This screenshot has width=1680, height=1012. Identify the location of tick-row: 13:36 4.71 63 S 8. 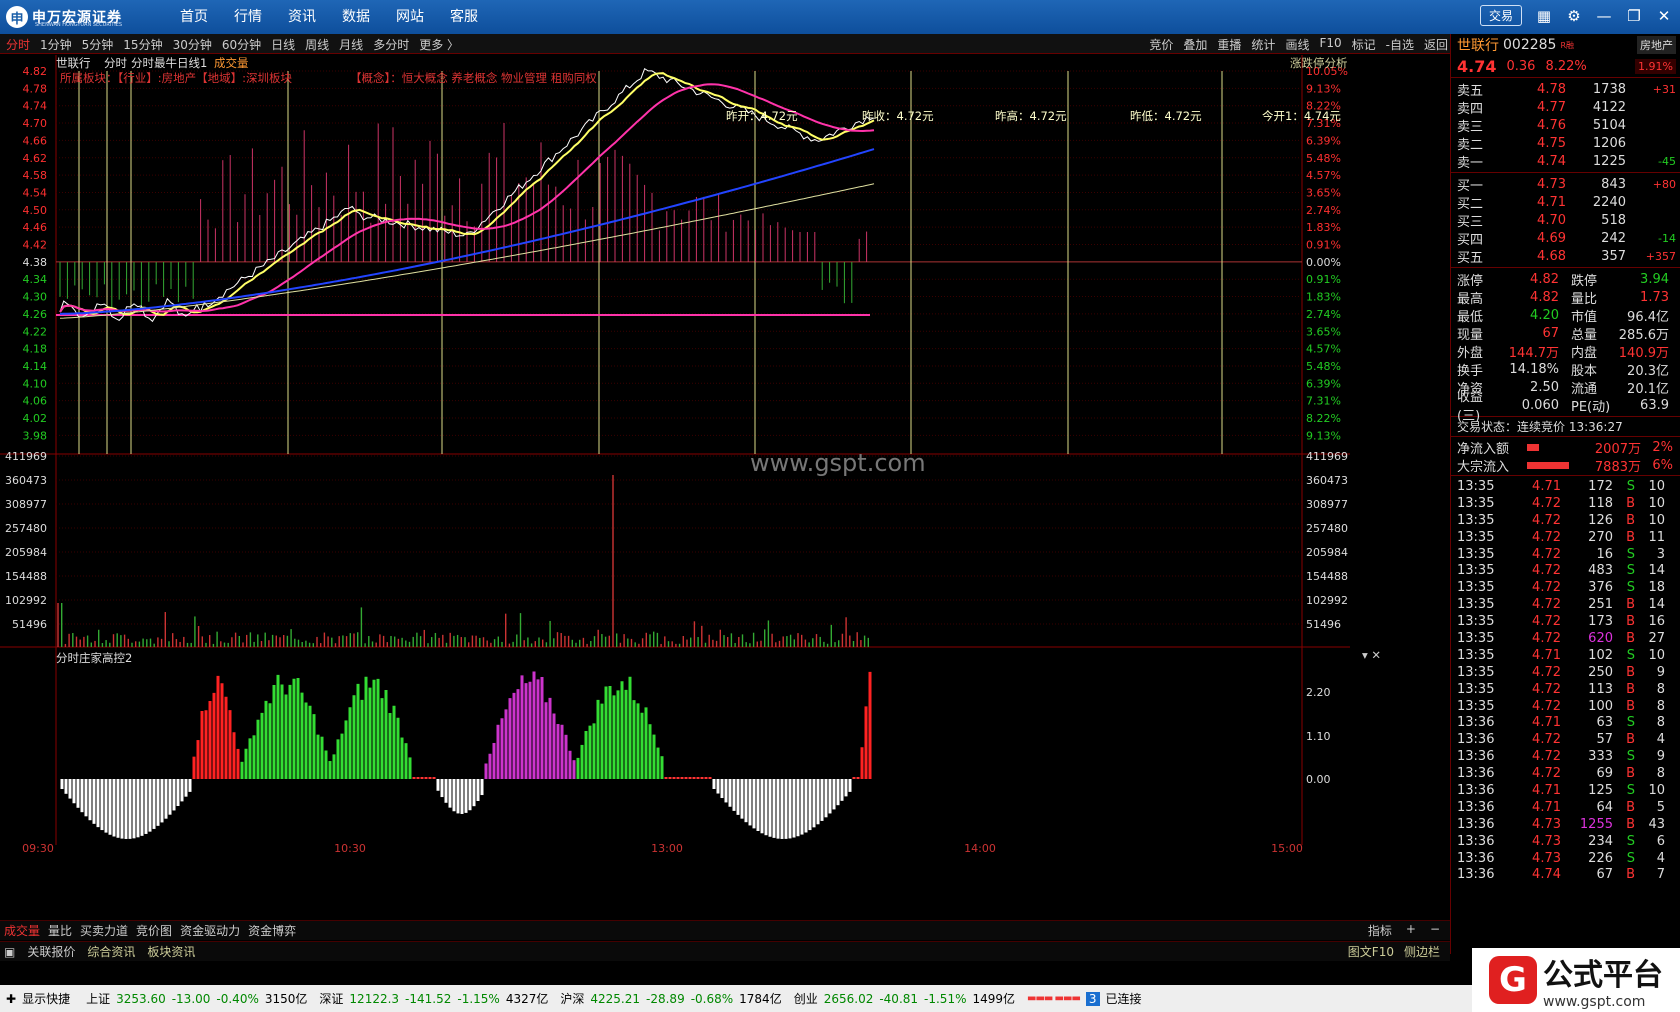
(1565, 722).